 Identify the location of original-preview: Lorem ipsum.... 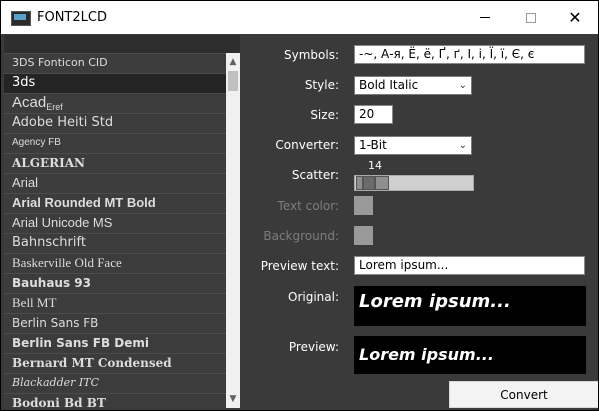
(470, 306).